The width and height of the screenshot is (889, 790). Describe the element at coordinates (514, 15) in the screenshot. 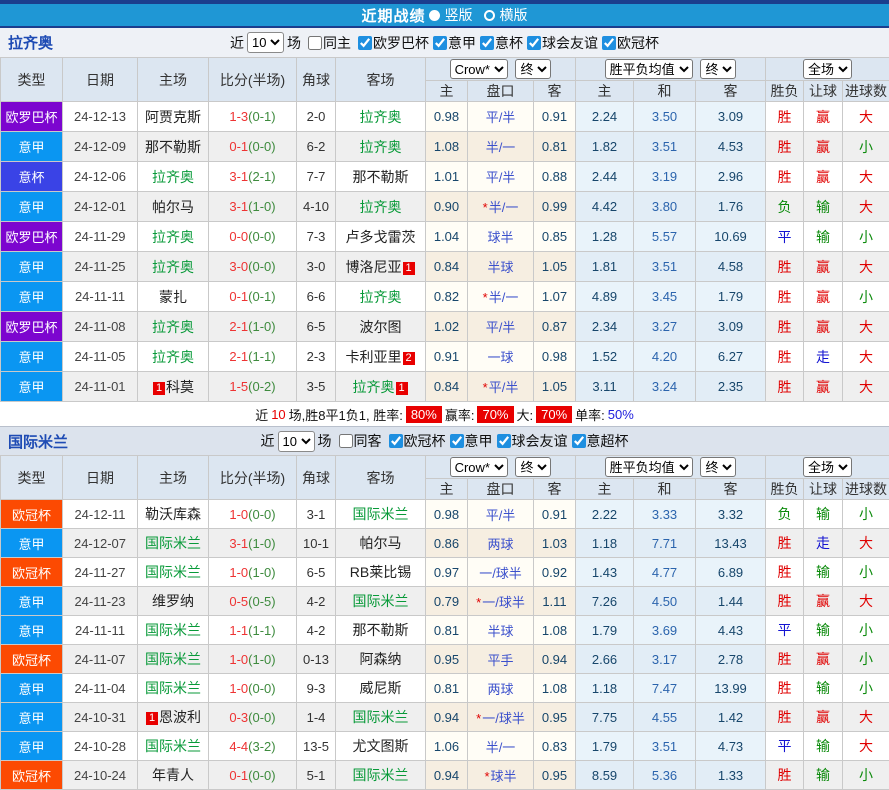

I see `horizontal-layout-label: 横版` at that location.